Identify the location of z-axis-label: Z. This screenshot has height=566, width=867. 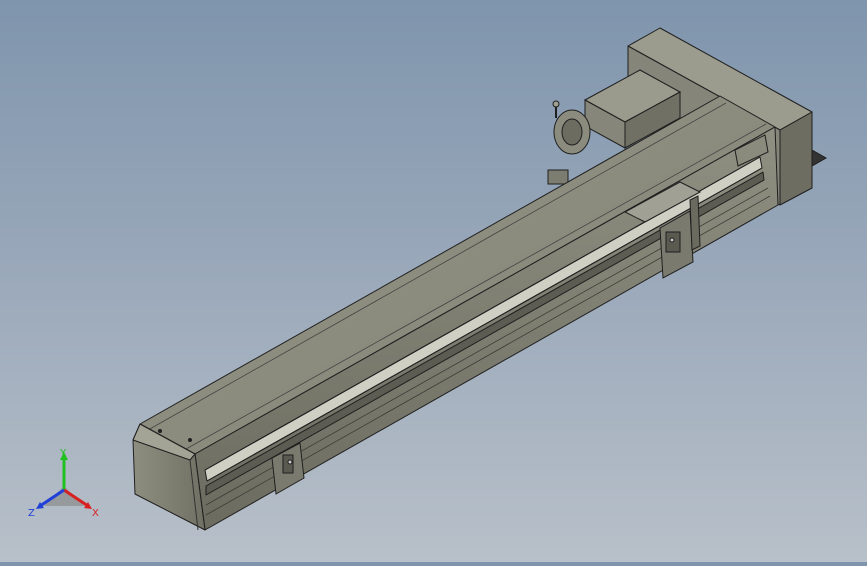
(31, 513).